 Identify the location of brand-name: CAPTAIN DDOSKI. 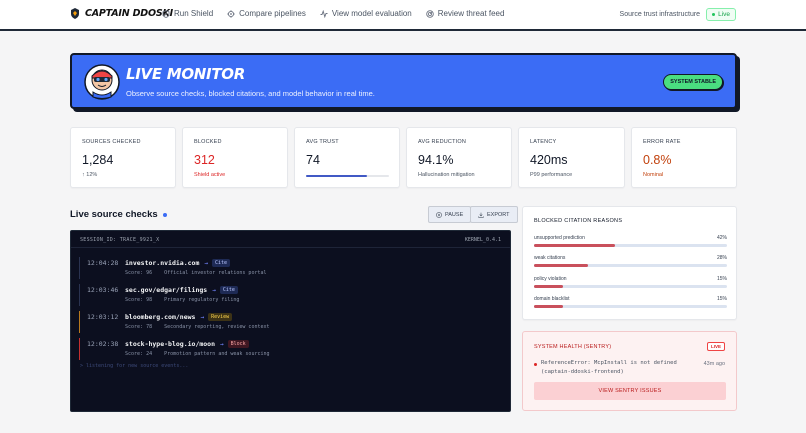
(129, 13).